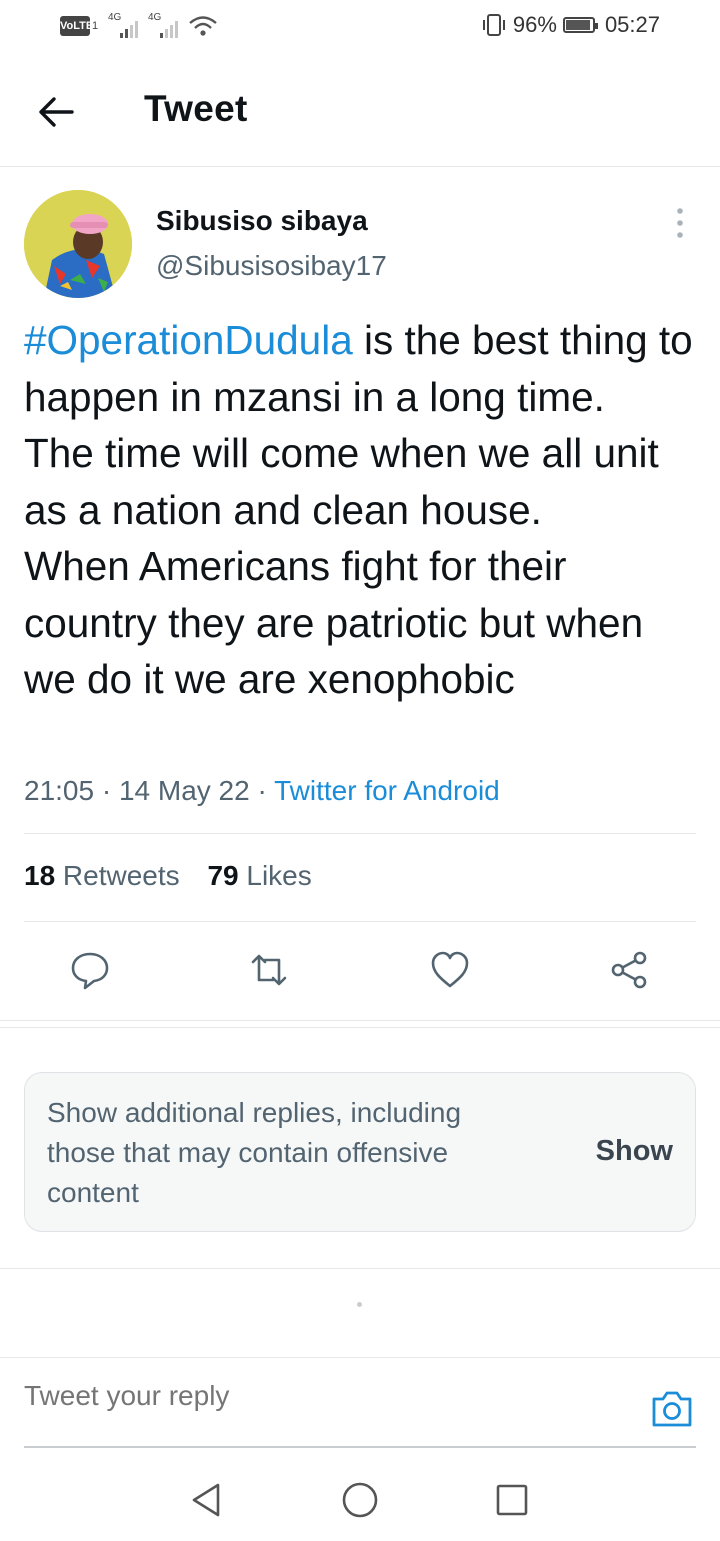  I want to click on retweets-stat: 18 Retweets, so click(102, 875).